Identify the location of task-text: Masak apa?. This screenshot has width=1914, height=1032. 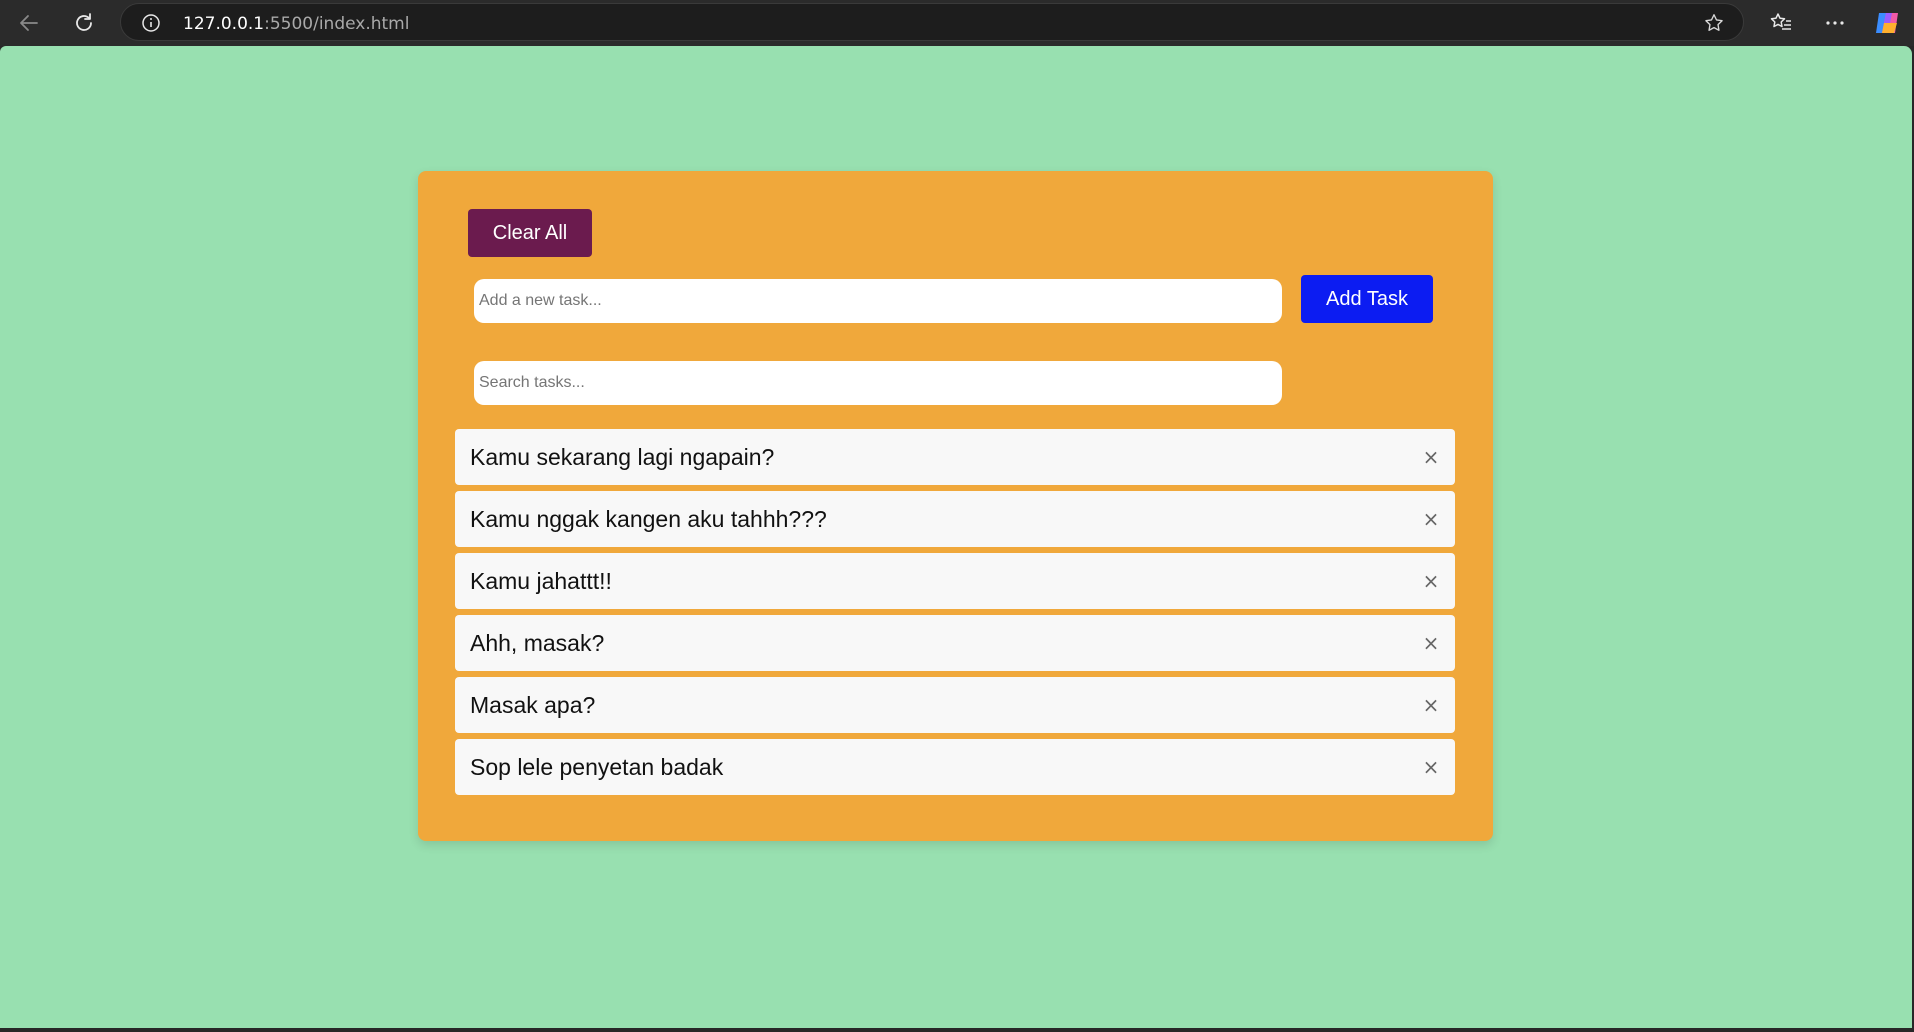
(533, 704).